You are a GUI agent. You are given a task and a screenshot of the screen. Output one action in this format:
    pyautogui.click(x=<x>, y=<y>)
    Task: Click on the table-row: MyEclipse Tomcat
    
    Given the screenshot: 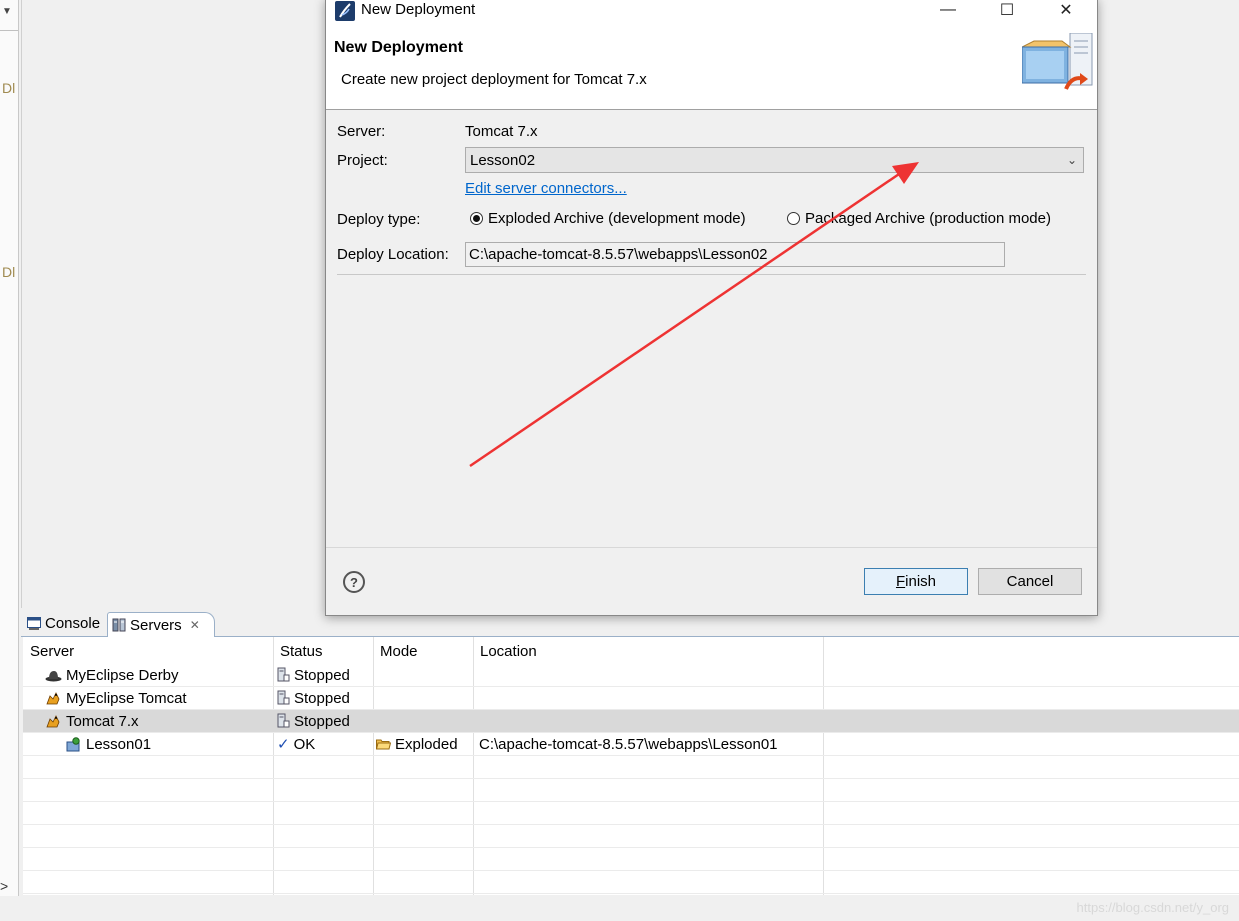 What is the action you would take?
    pyautogui.click(x=116, y=698)
    